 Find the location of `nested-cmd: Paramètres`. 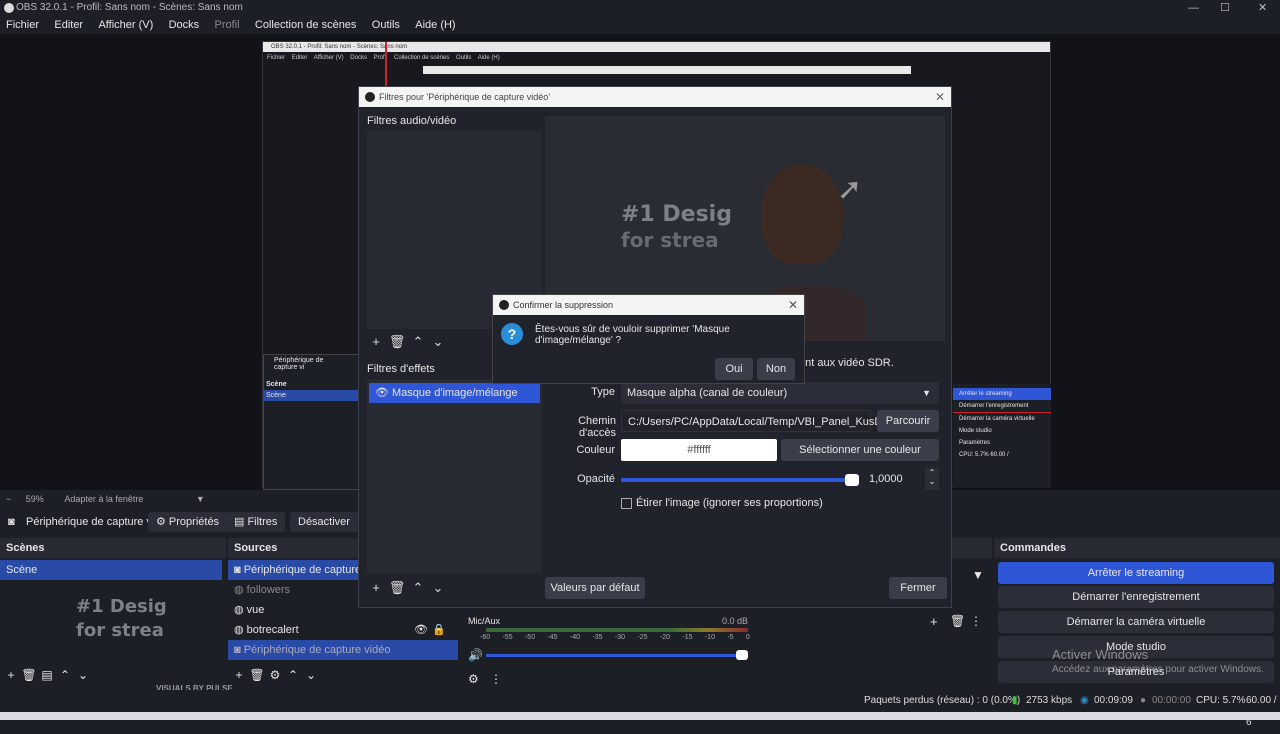

nested-cmd: Paramètres is located at coordinates (975, 443).